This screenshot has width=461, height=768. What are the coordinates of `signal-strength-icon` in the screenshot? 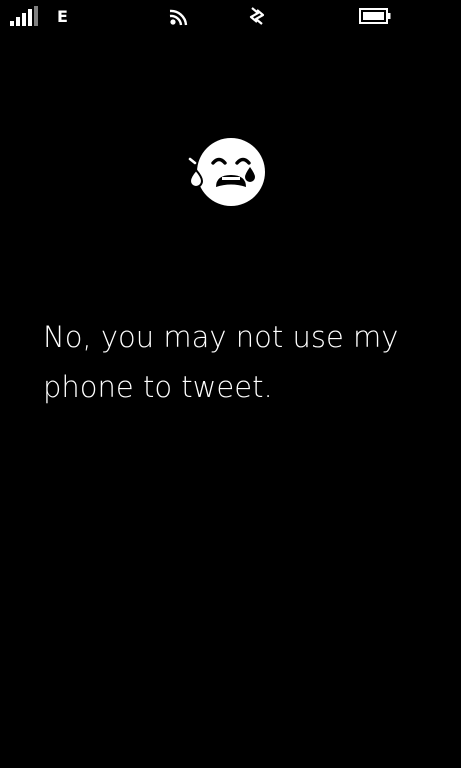 It's located at (24, 16).